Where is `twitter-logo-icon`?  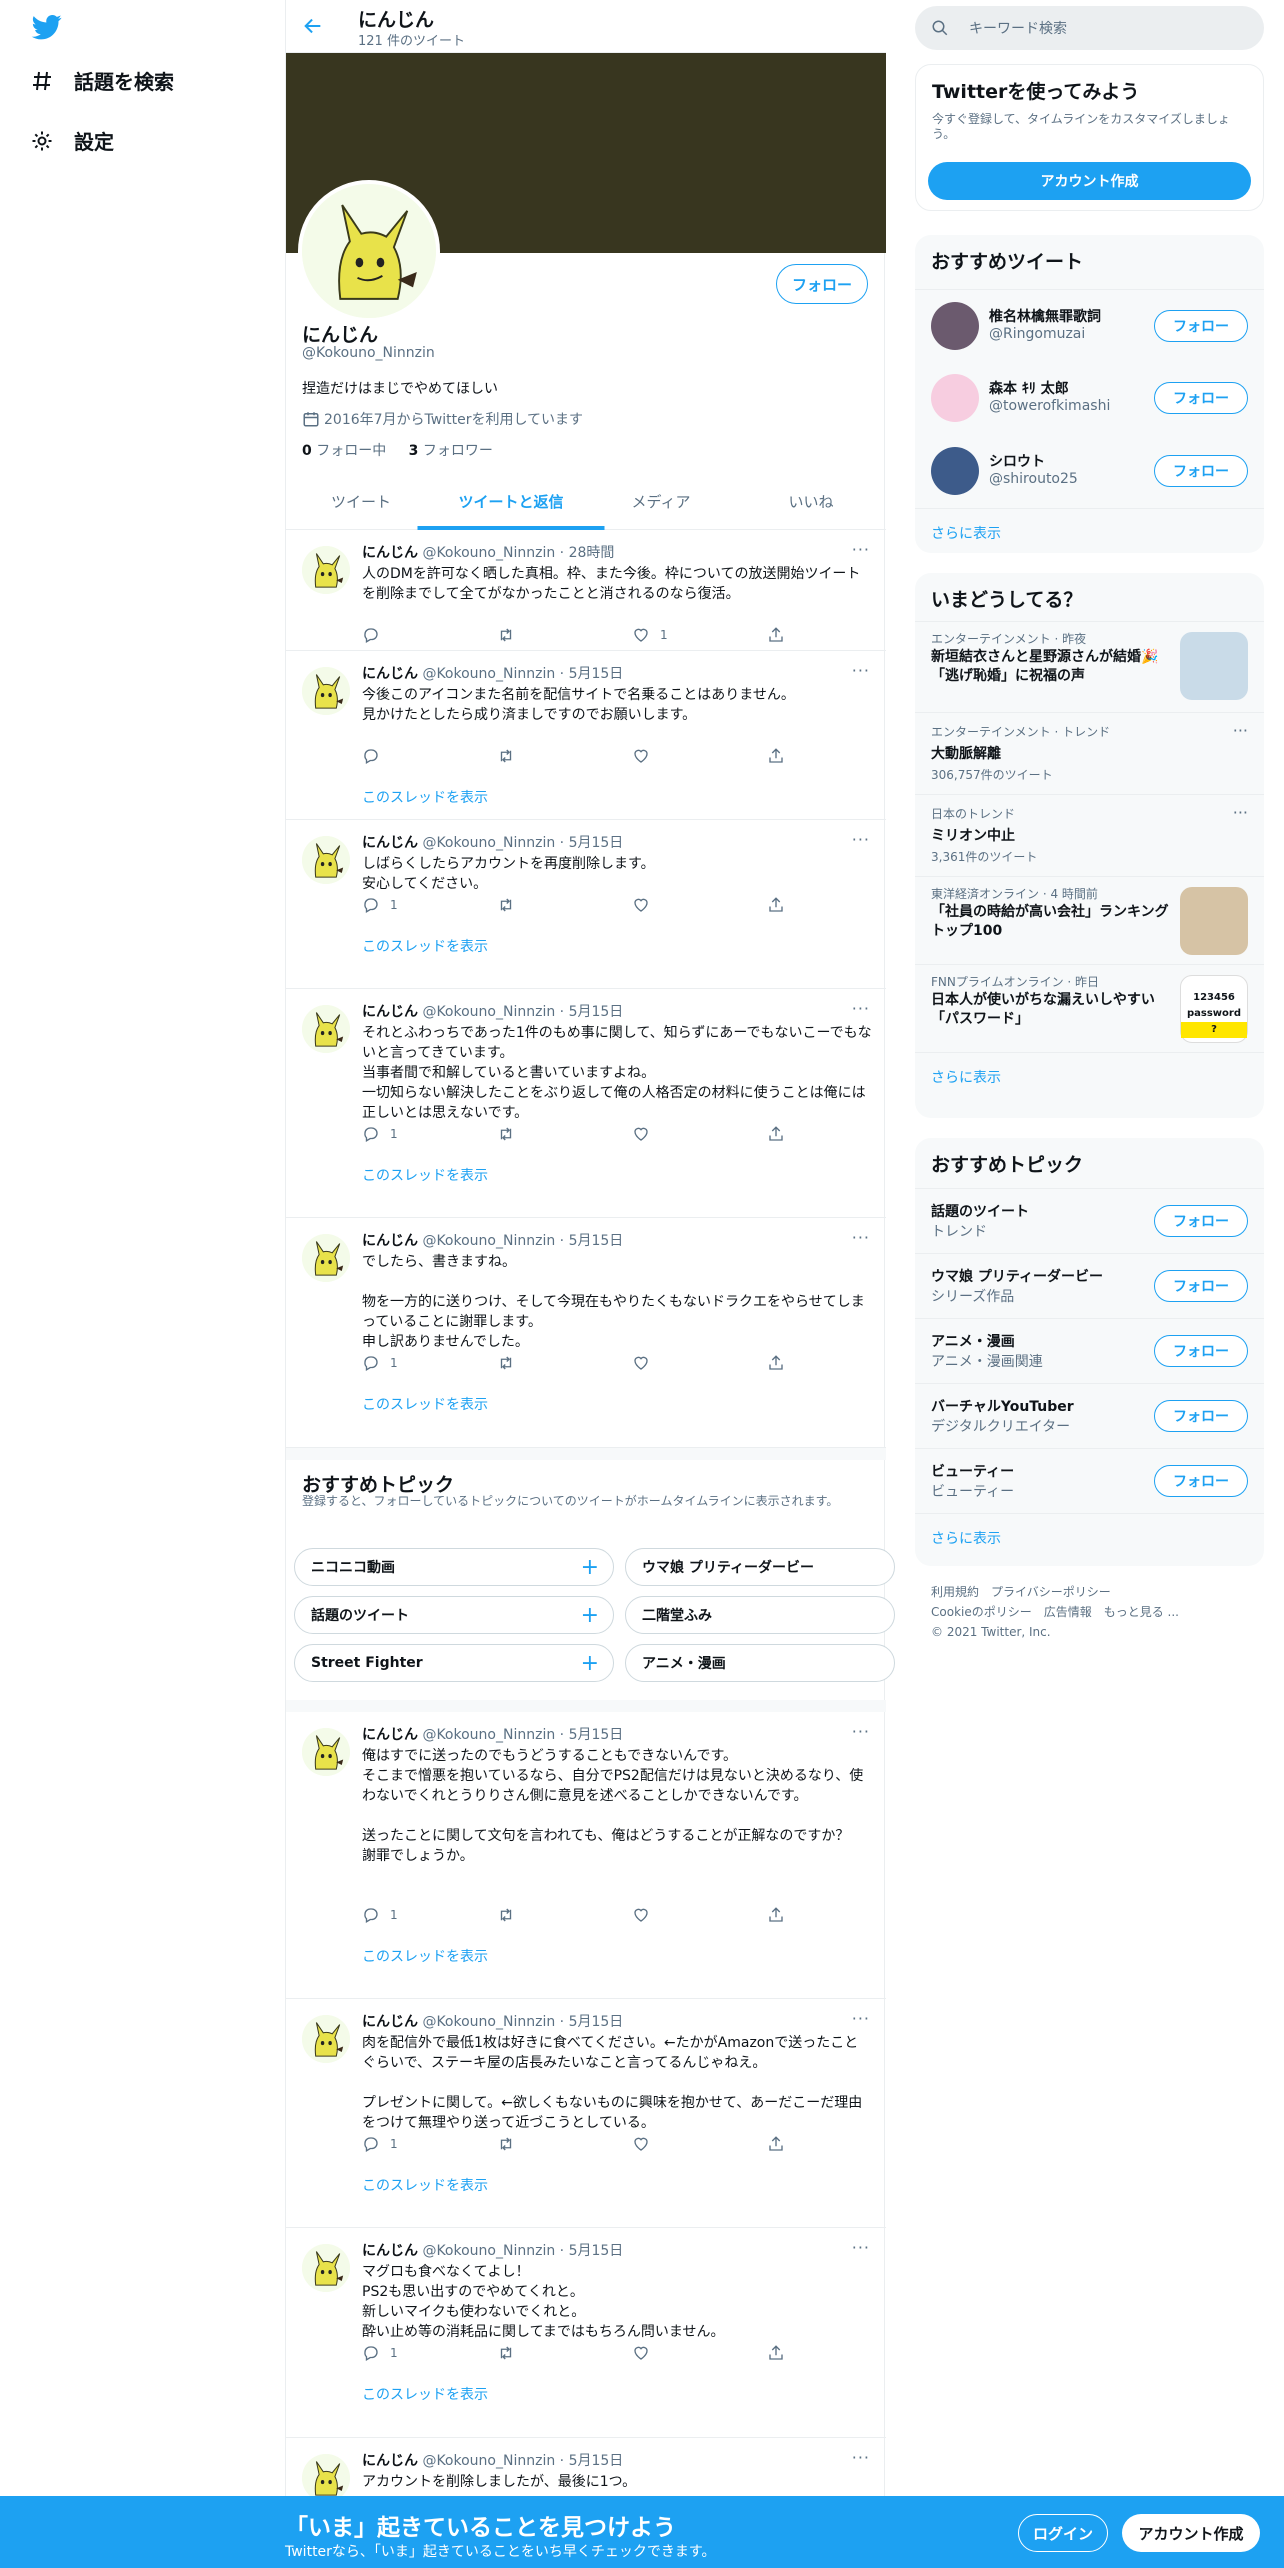
twitter-logo-icon is located at coordinates (47, 27).